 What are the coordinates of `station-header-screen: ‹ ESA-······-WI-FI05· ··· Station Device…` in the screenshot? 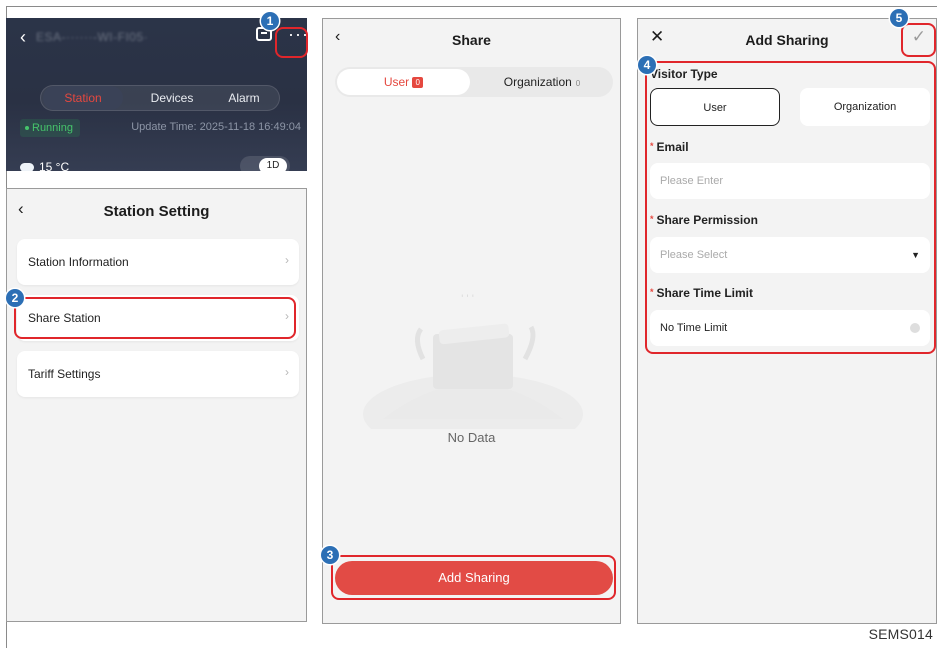 It's located at (156, 94).